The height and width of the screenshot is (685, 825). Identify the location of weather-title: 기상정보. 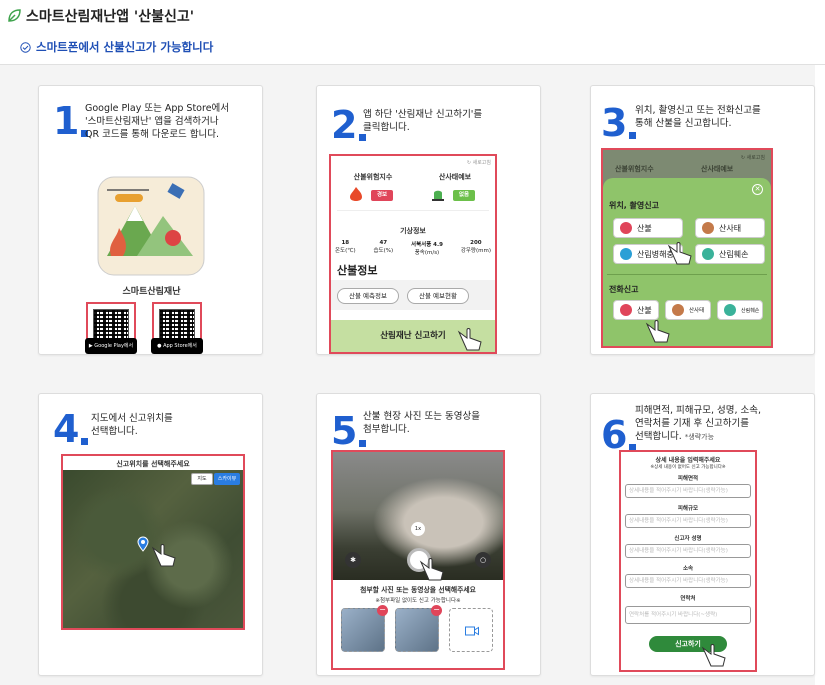
(413, 231).